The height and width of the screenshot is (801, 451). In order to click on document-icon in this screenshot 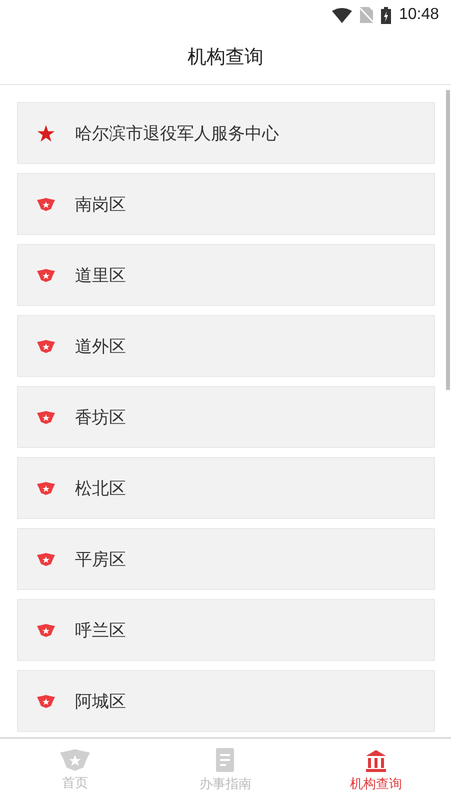, I will do `click(225, 760)`.